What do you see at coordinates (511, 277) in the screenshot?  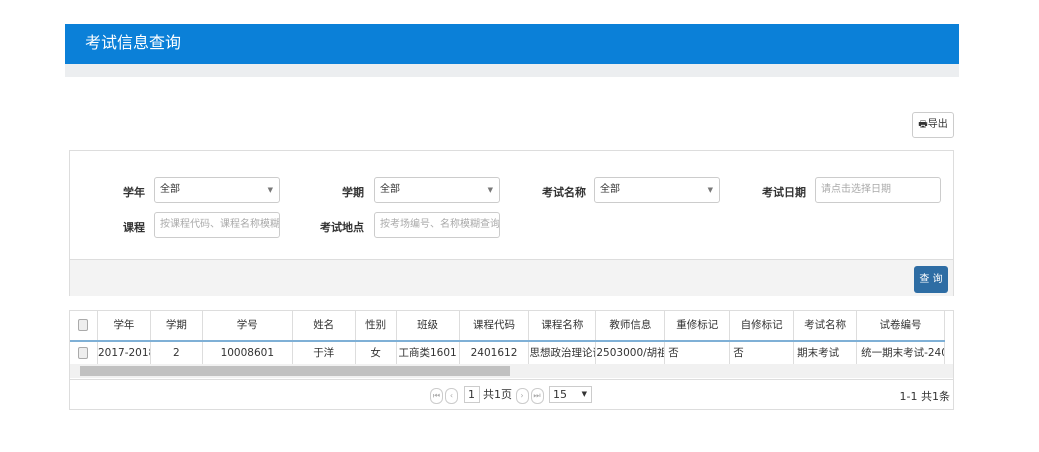 I see `filter-footer: 查 询` at bounding box center [511, 277].